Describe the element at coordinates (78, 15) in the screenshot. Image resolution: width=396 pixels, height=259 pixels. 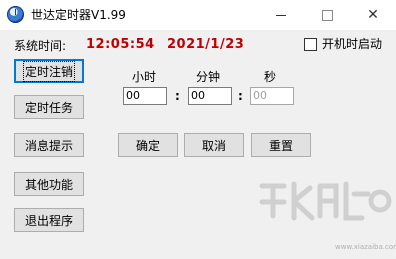
I see `window-title: 世达定时器V1.99` at that location.